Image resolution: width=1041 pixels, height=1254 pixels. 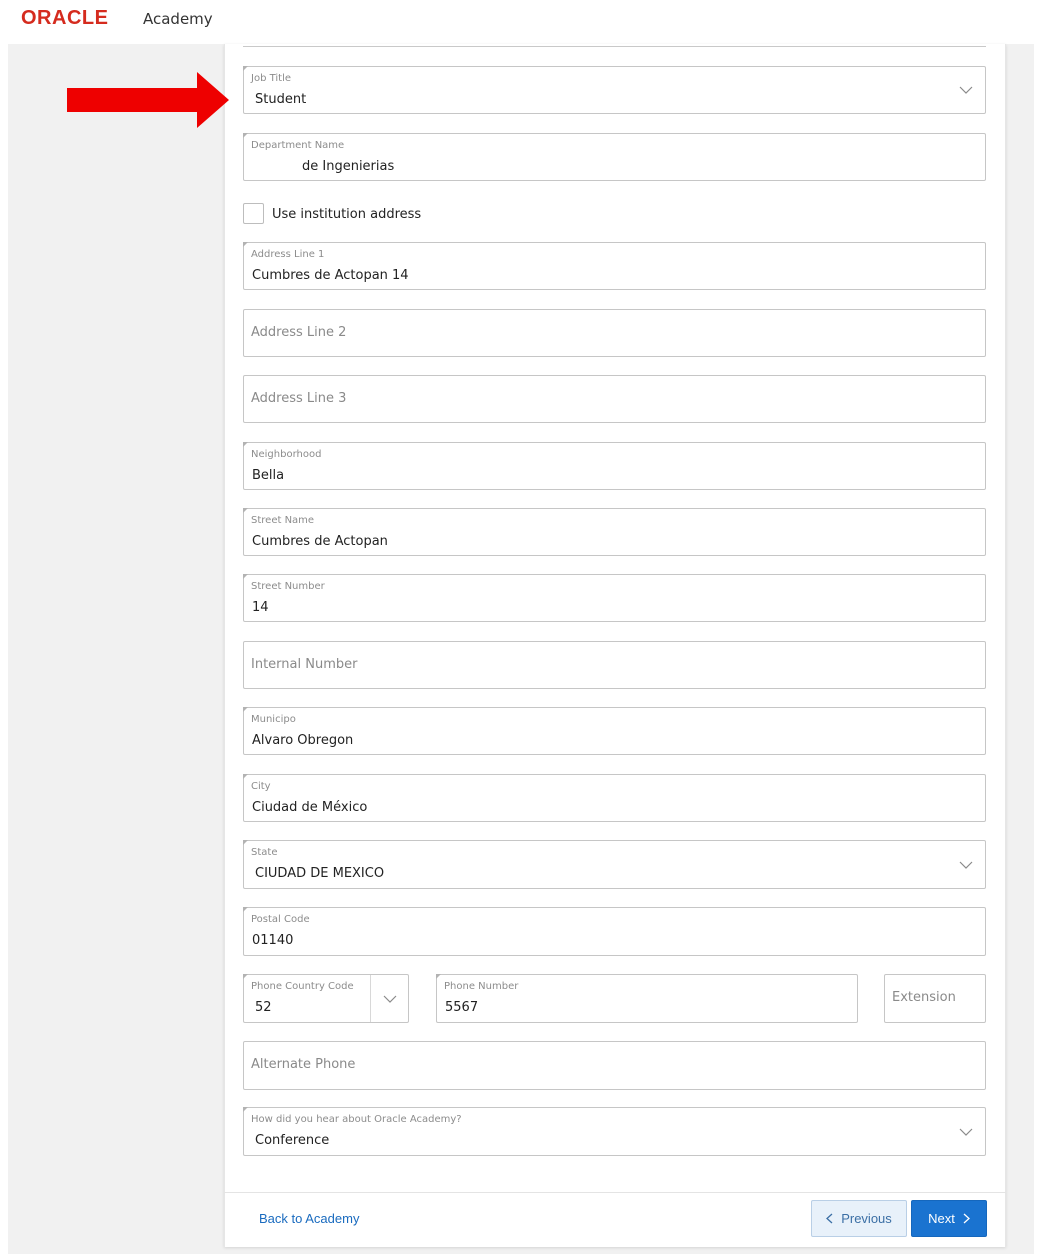 I want to click on job-title-select: Job Title Student, so click(x=614, y=90).